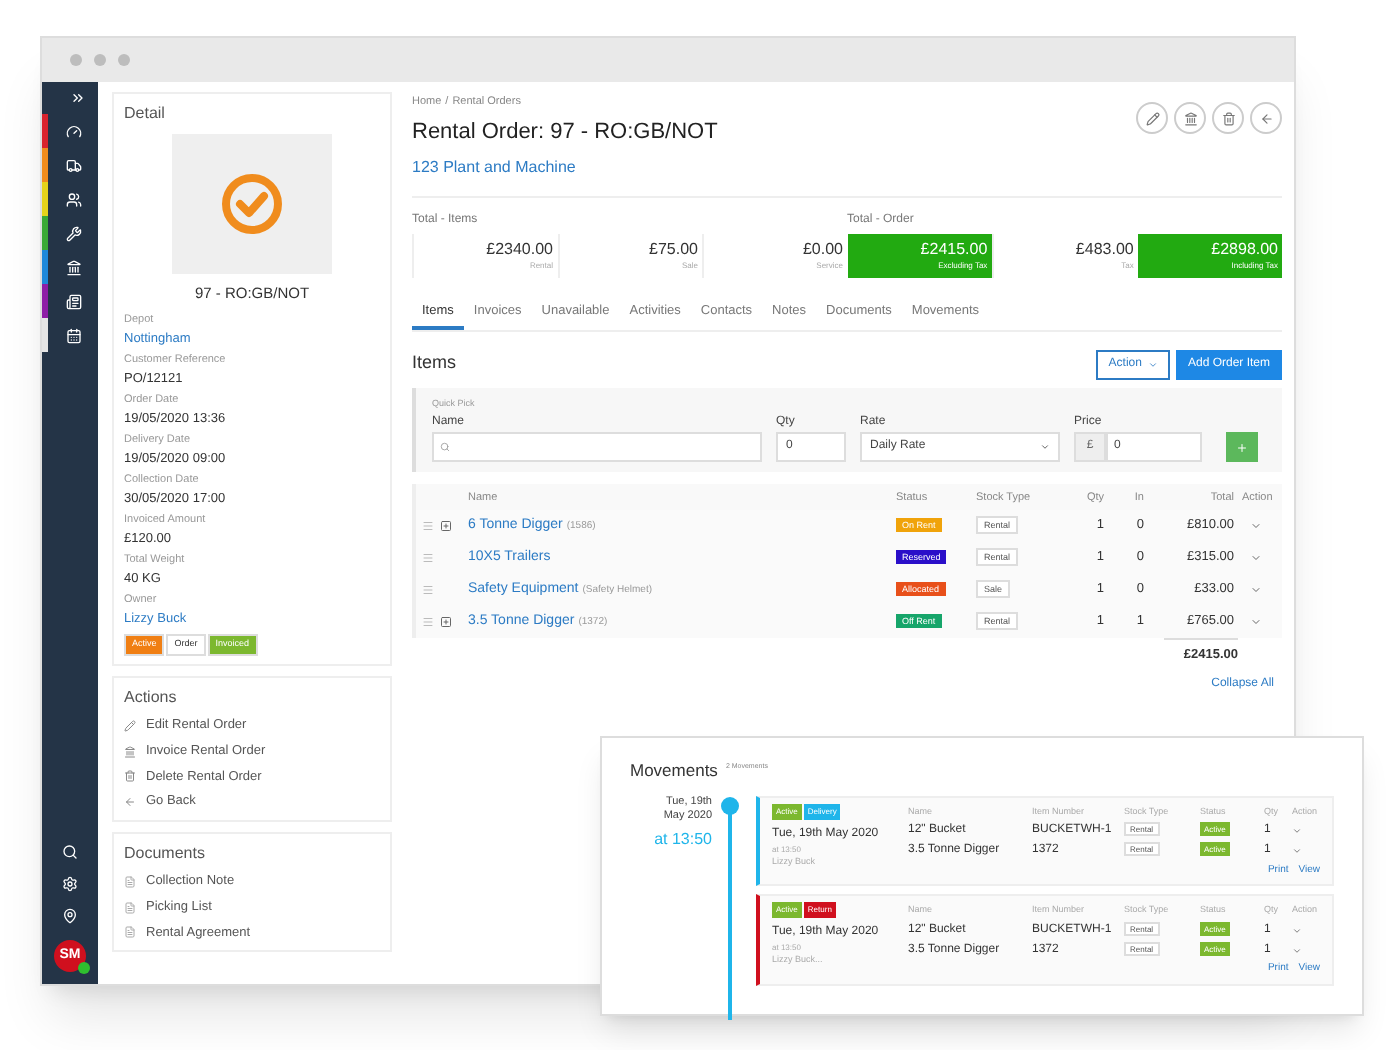 This screenshot has width=1400, height=1050. I want to click on users-icon, so click(73, 199).